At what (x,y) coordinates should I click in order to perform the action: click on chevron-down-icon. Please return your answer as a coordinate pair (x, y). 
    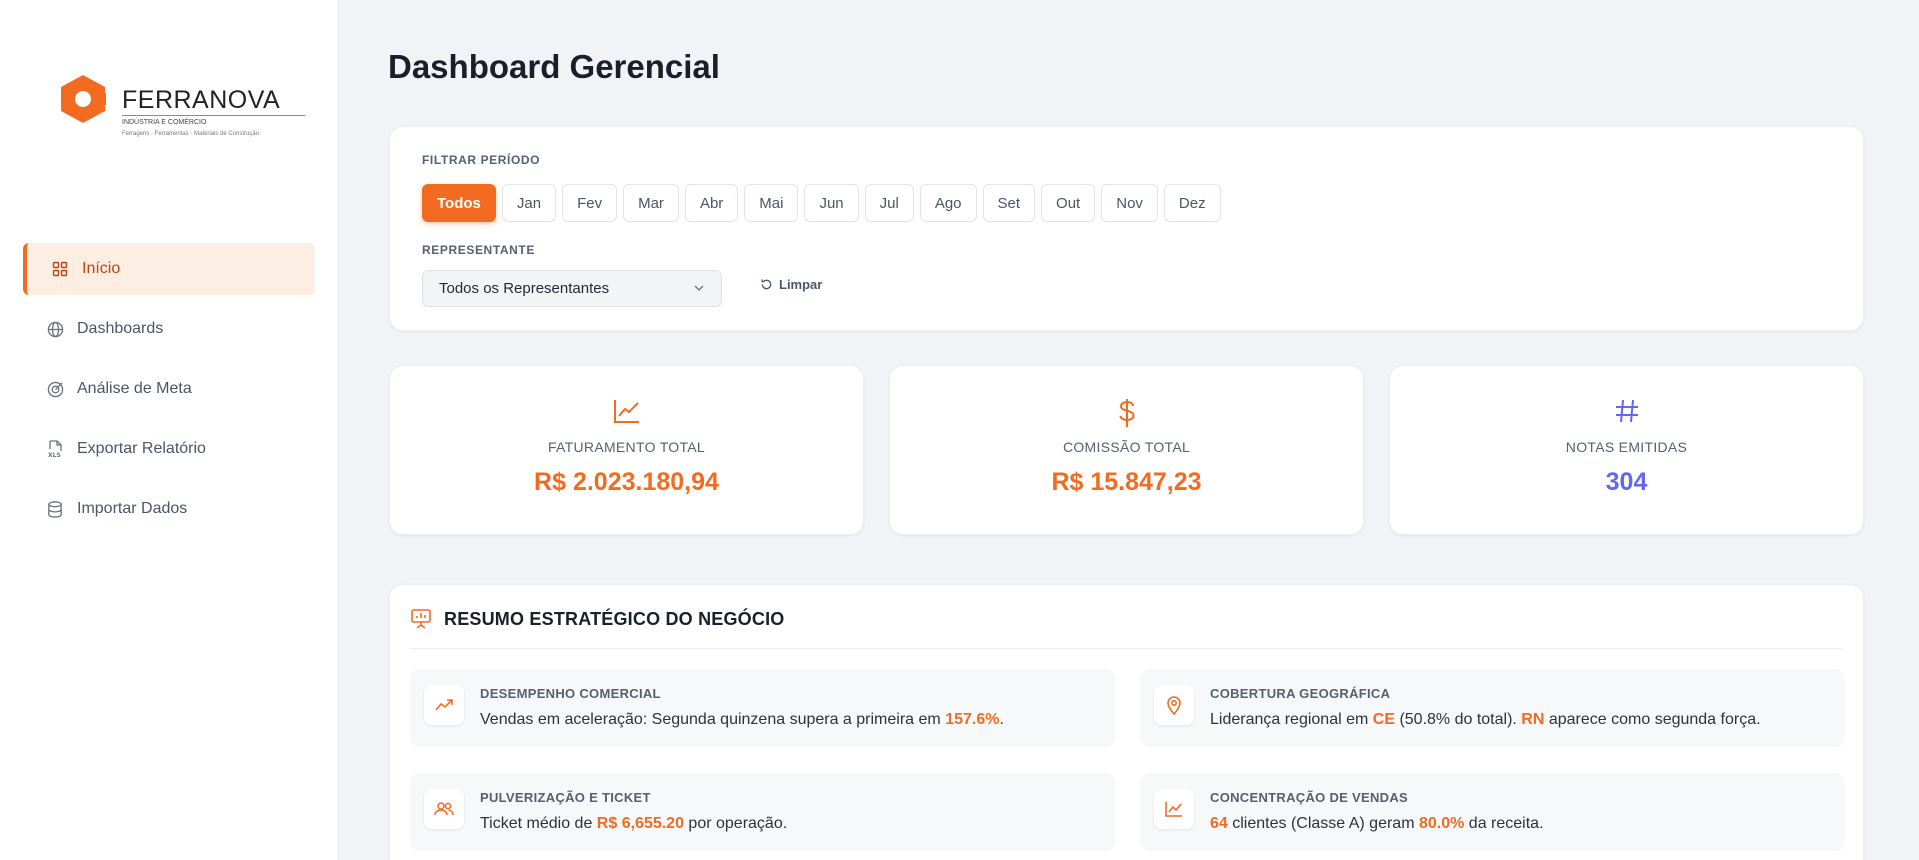
    Looking at the image, I should click on (699, 288).